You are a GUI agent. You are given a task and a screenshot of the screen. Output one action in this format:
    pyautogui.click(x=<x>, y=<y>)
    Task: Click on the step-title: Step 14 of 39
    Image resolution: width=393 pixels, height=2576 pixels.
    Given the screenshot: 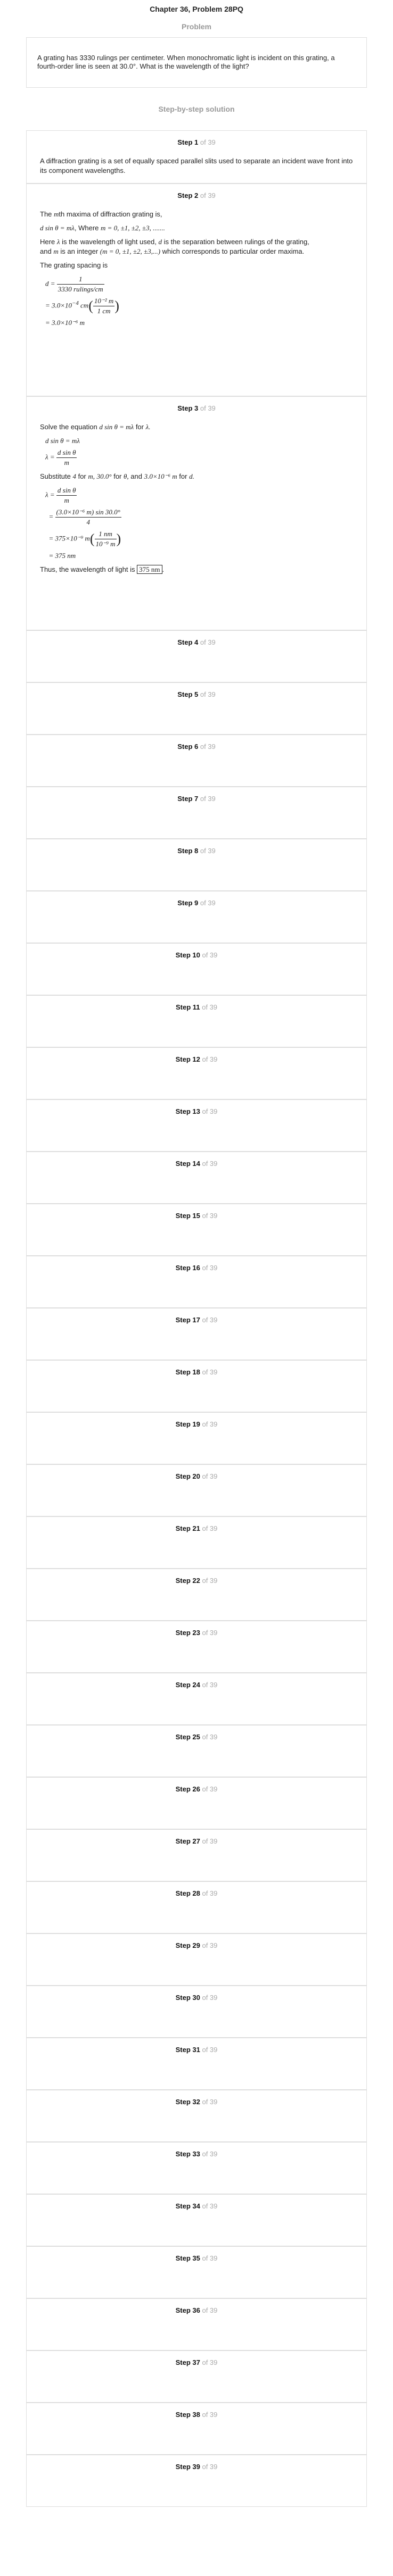 What is the action you would take?
    pyautogui.click(x=196, y=1164)
    